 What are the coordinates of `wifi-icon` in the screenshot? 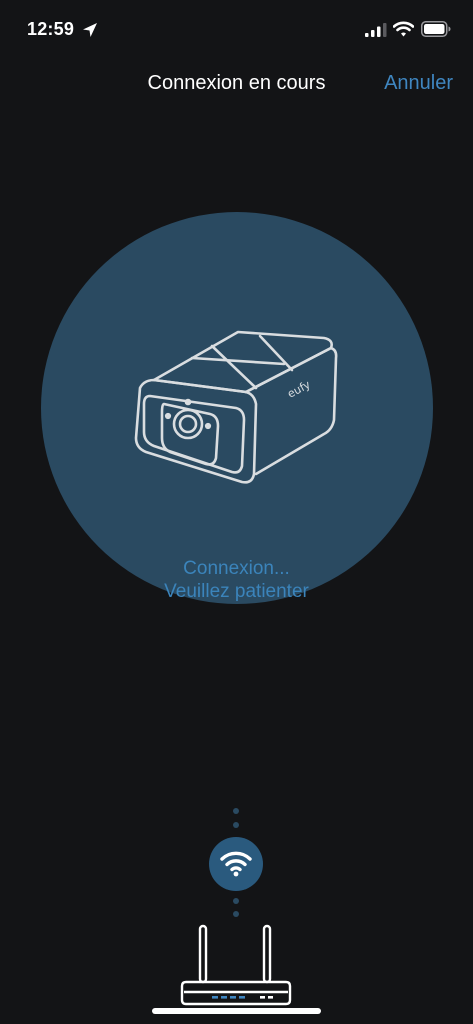 It's located at (236, 864).